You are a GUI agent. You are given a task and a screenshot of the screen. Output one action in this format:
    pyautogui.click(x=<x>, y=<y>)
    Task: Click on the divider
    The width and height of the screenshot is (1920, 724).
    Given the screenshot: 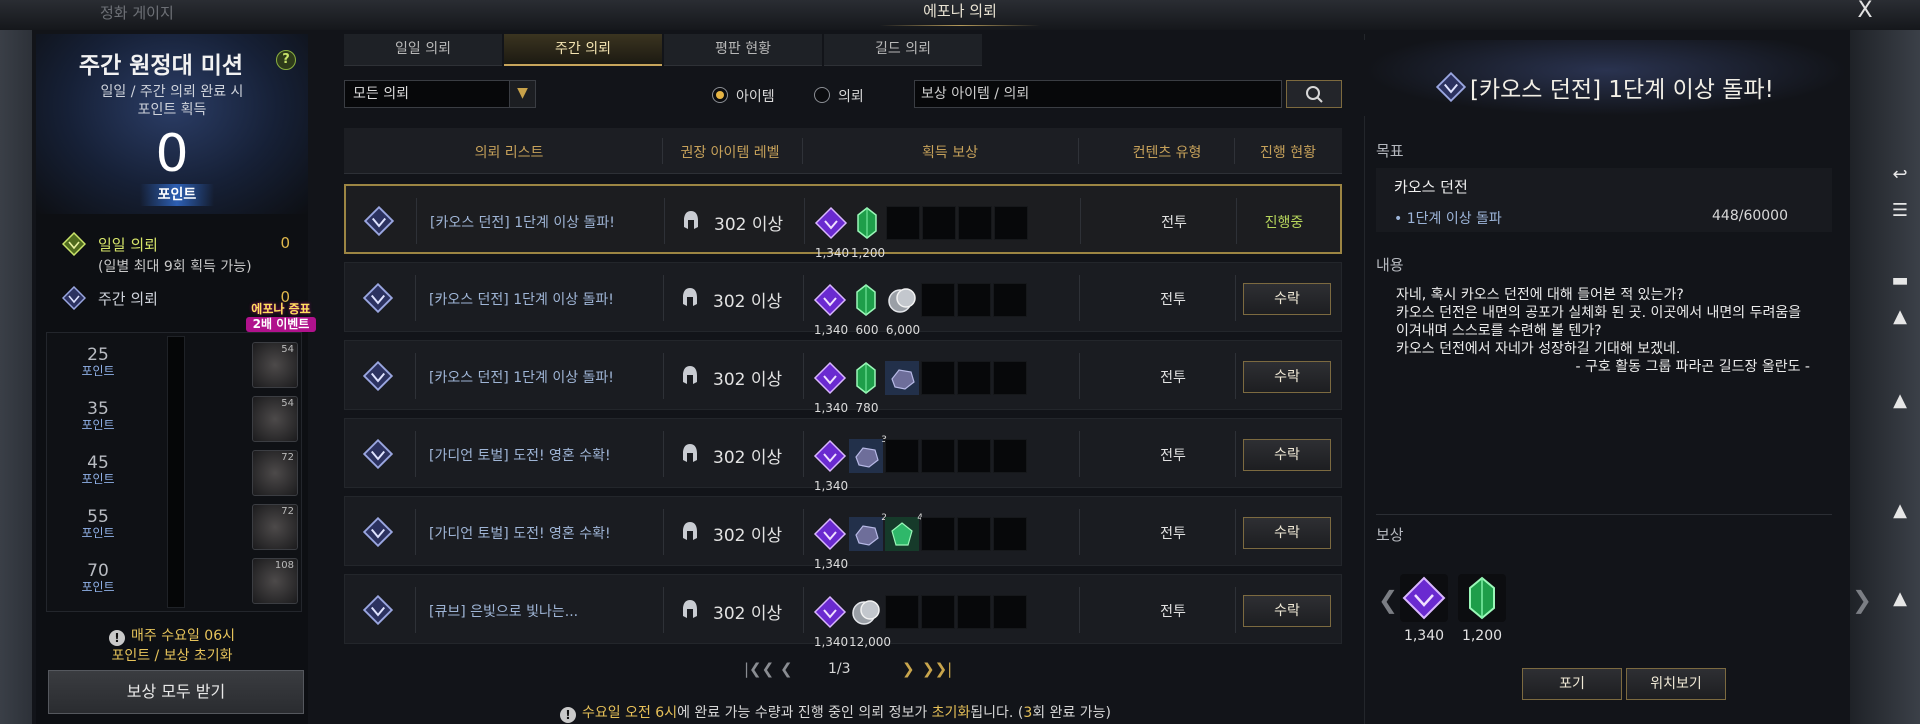 What is the action you would take?
    pyautogui.click(x=1604, y=514)
    